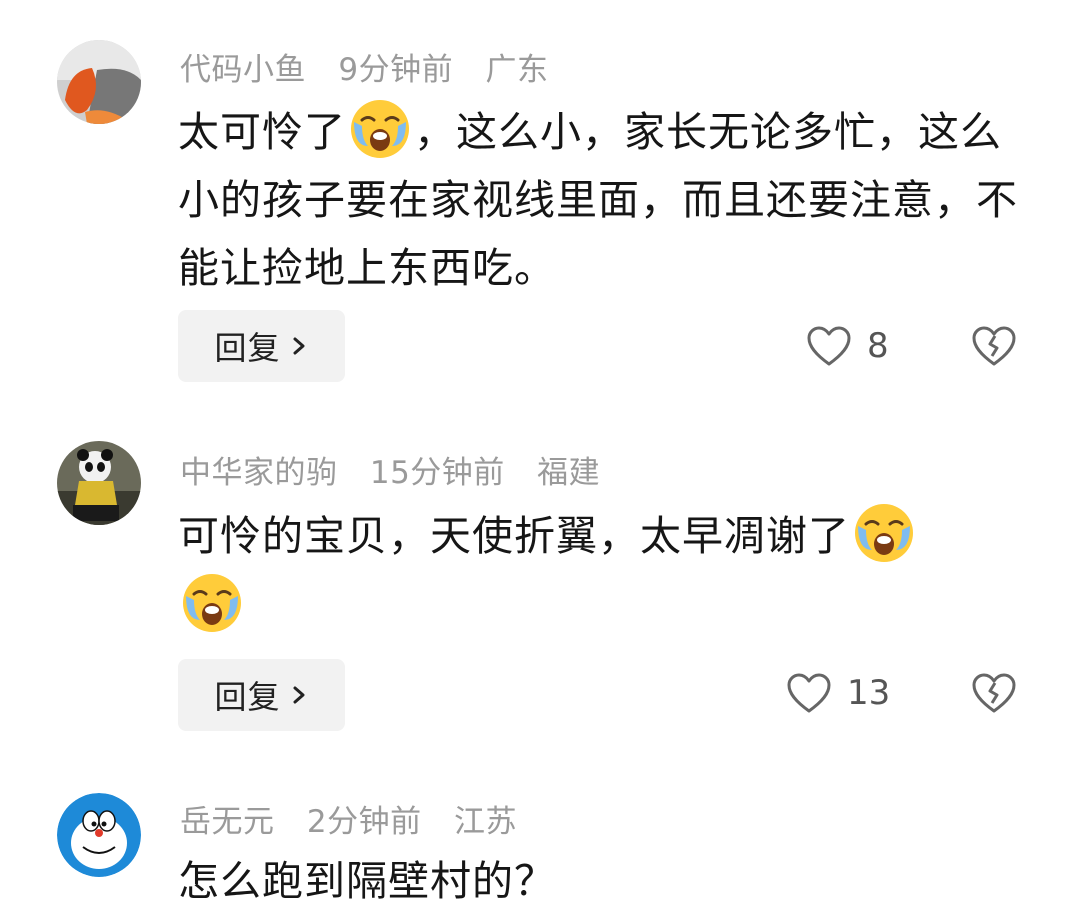  I want to click on location: 江苏, so click(485, 822).